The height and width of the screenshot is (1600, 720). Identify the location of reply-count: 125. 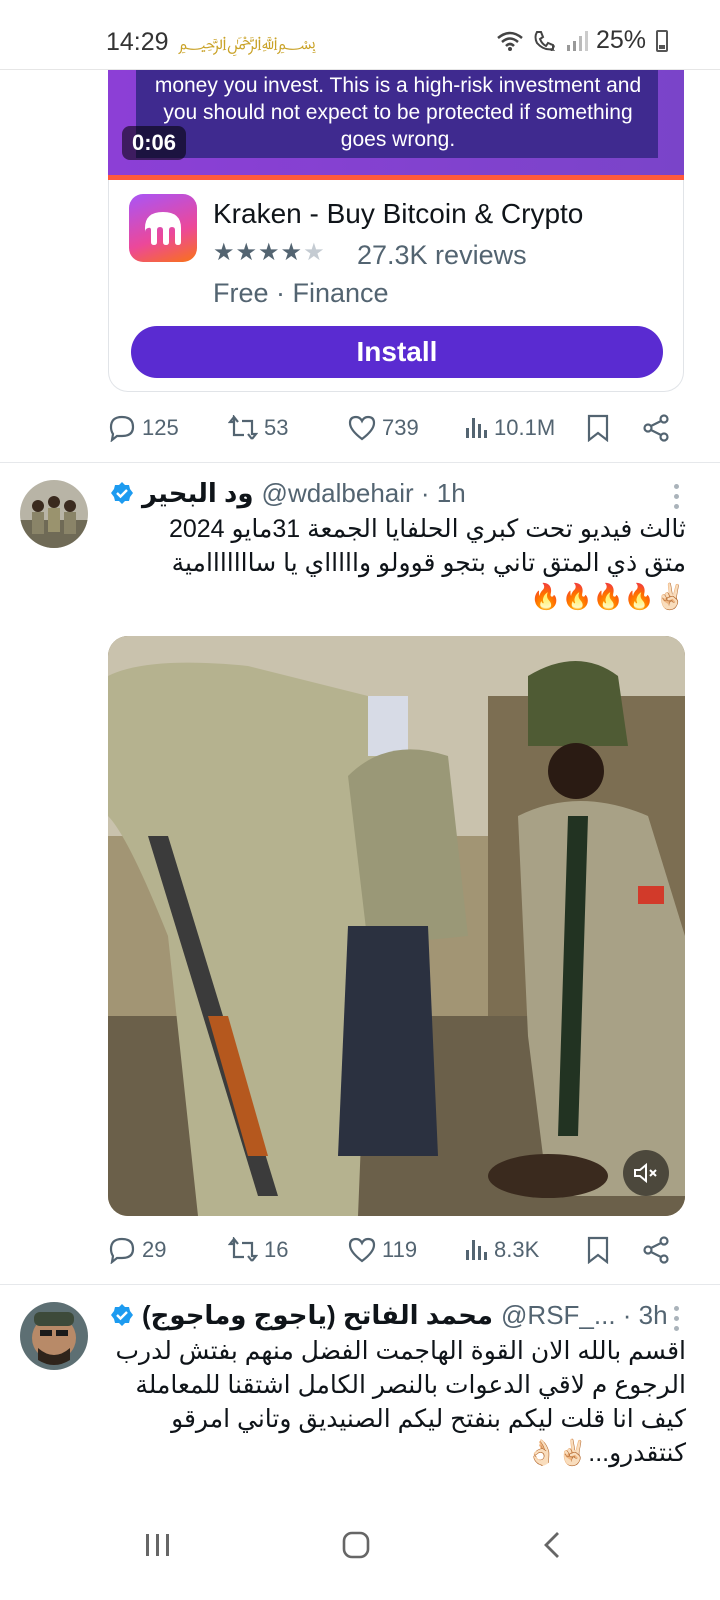
(160, 427).